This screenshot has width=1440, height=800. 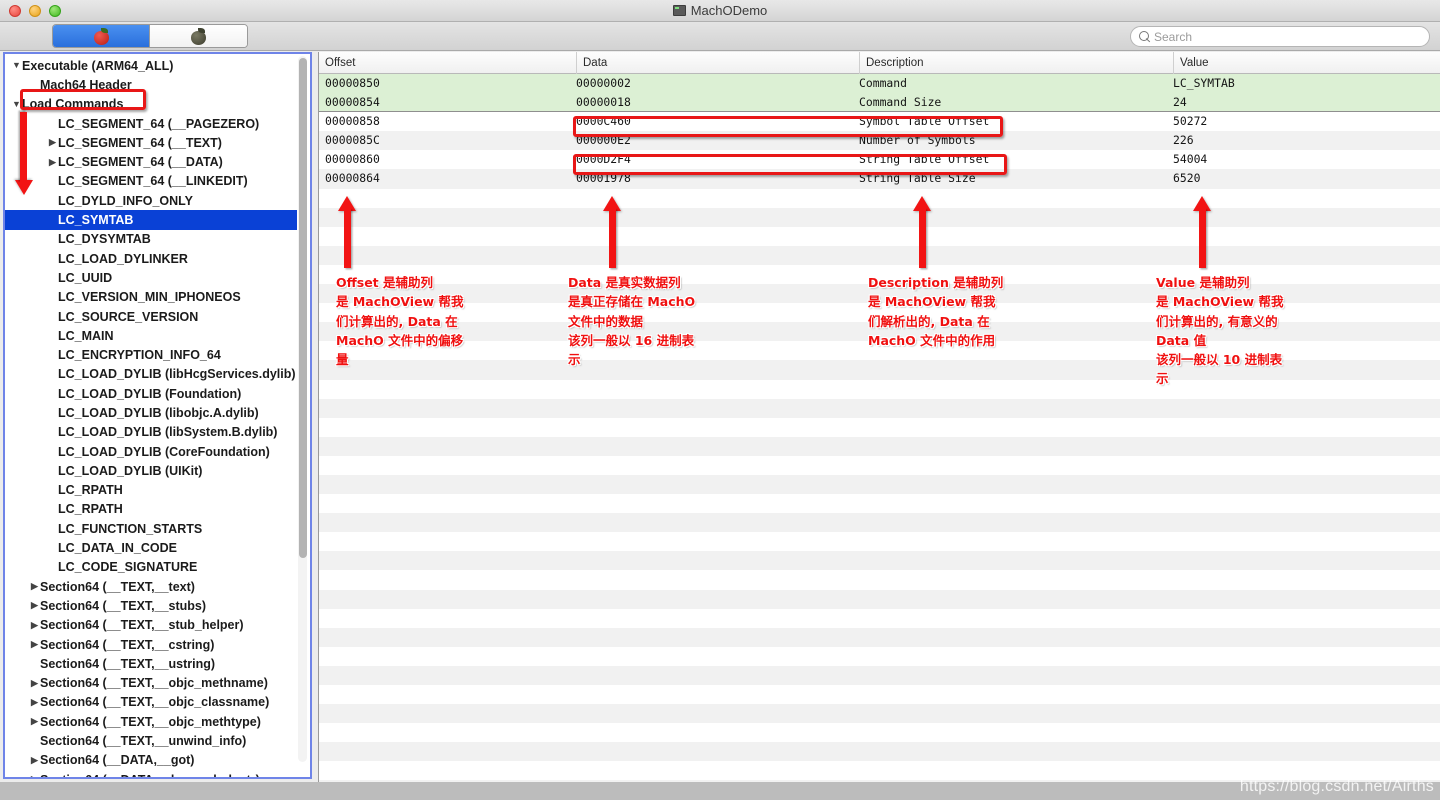 What do you see at coordinates (151, 104) in the screenshot?
I see `sidebar-item-load-commands: ▼ Load Commands` at bounding box center [151, 104].